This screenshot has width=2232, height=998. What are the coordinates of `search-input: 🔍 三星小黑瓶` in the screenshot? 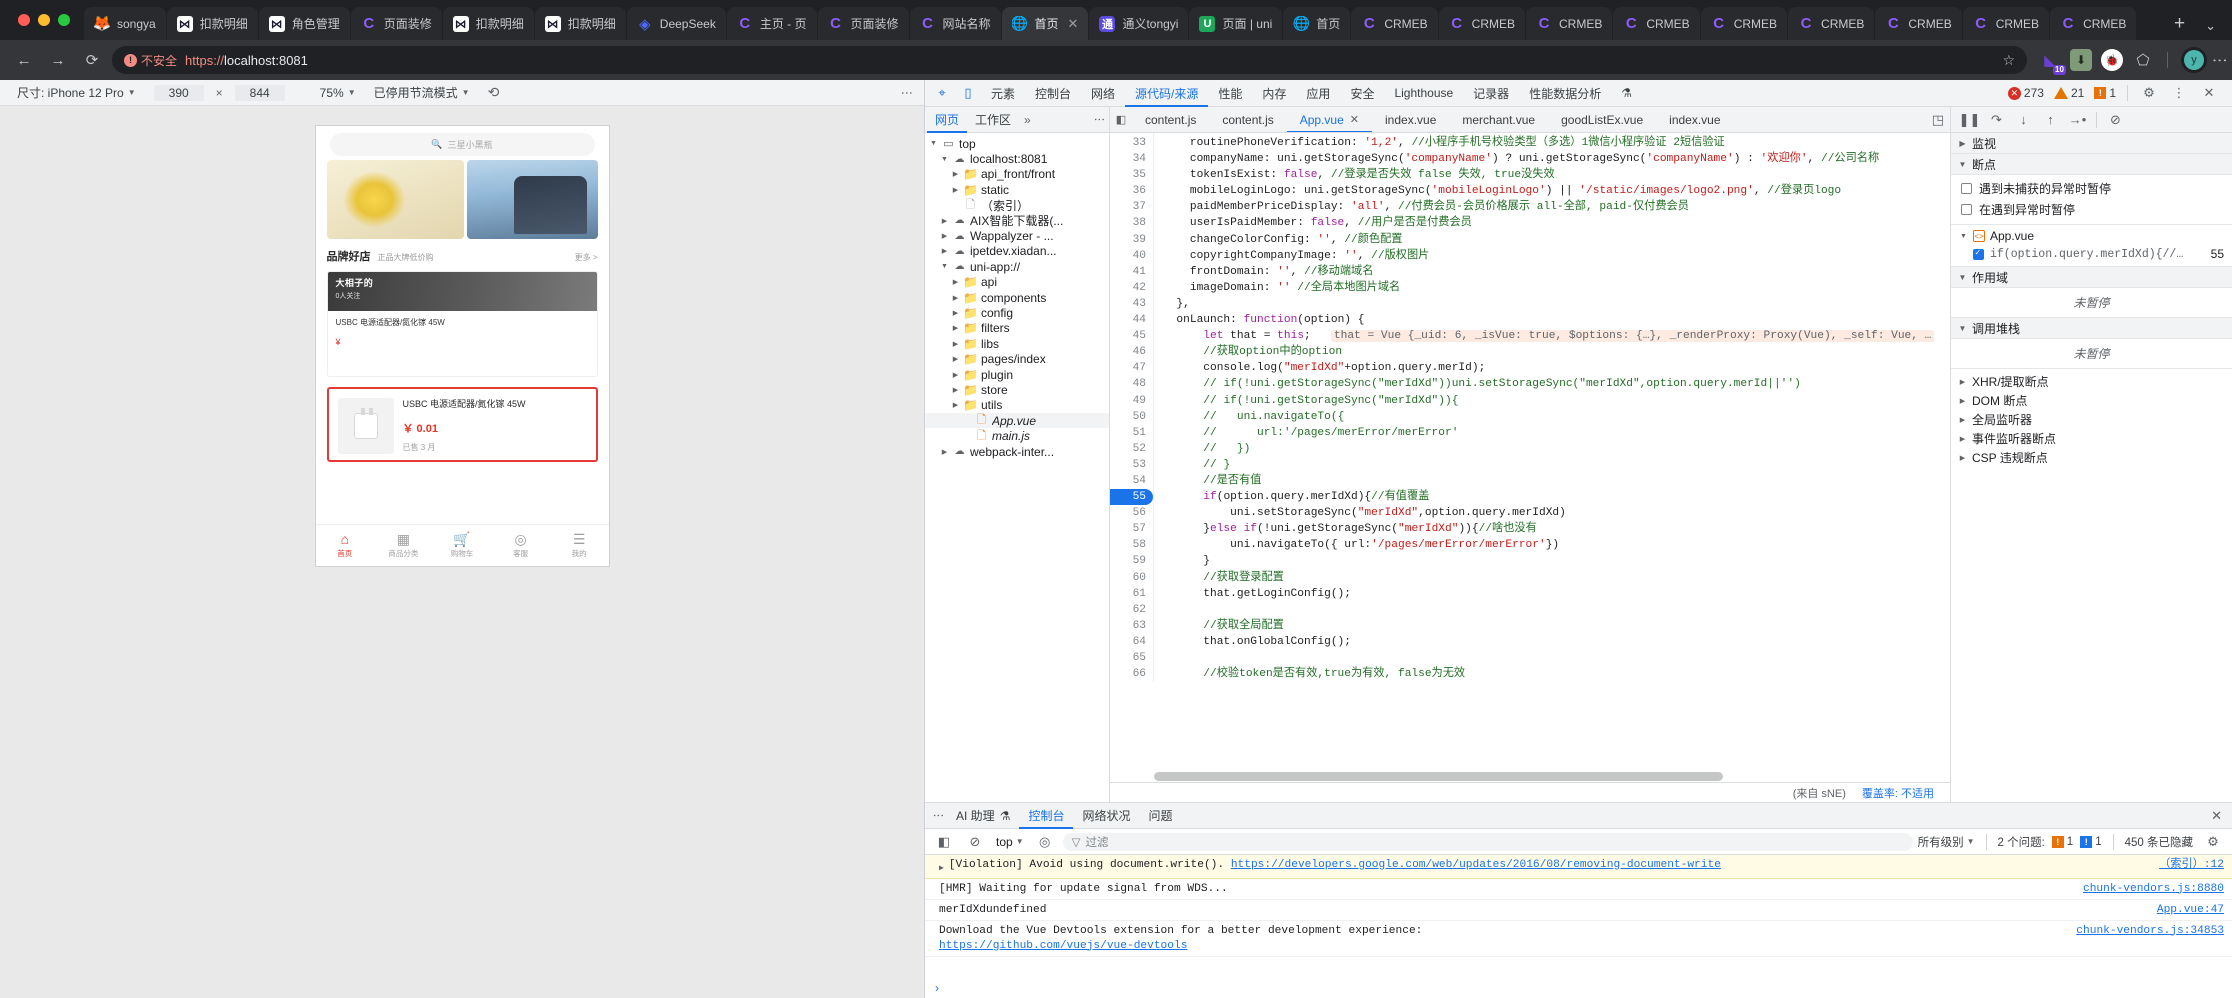 It's located at (462, 144).